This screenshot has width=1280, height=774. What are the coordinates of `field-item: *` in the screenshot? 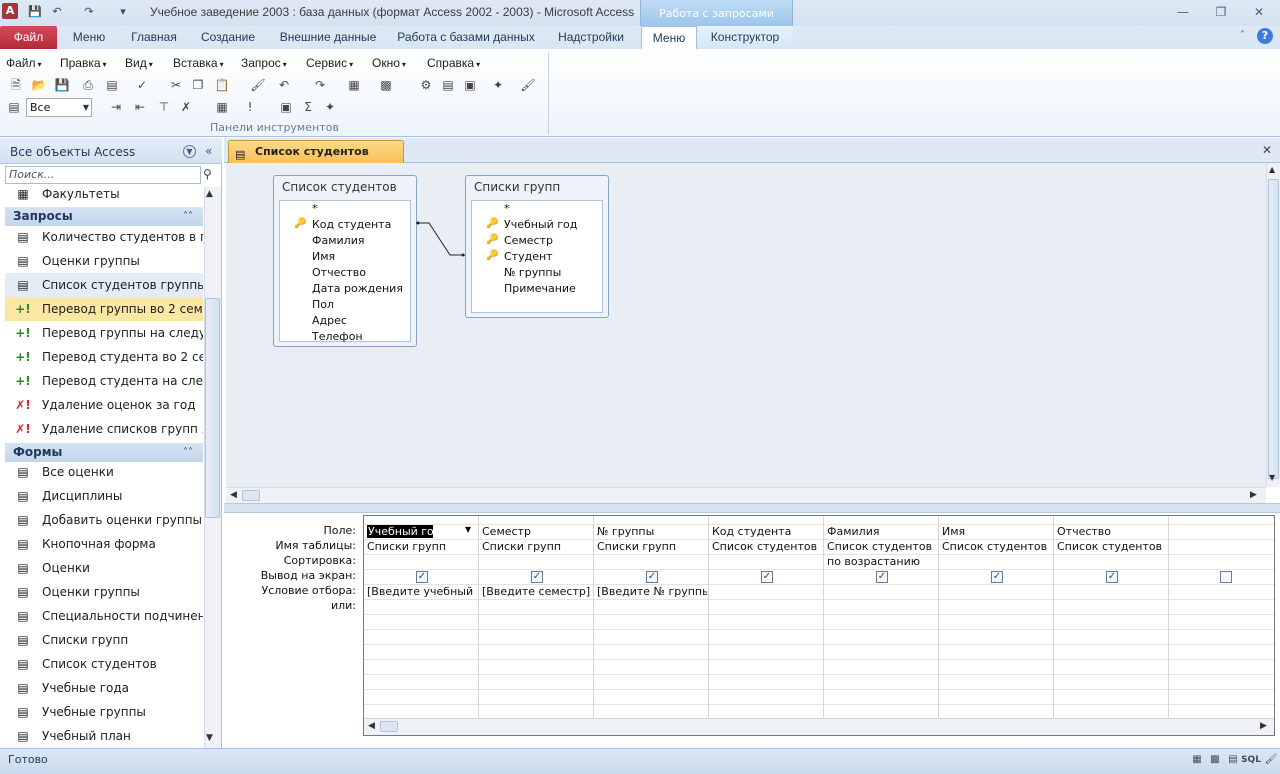 It's located at (315, 208).